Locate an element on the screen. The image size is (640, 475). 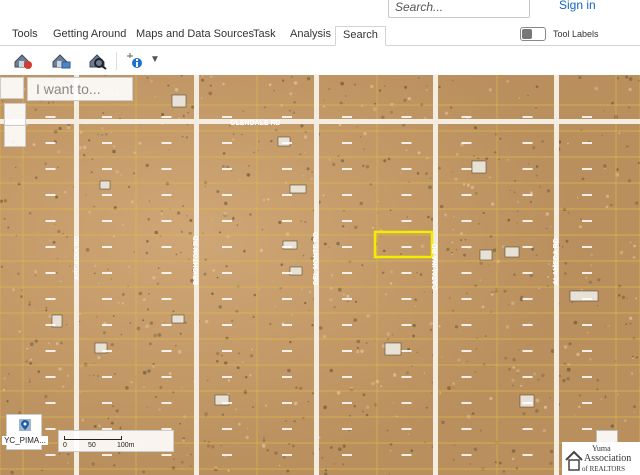
scale-tick-100: 100m is located at coordinates (126, 445).